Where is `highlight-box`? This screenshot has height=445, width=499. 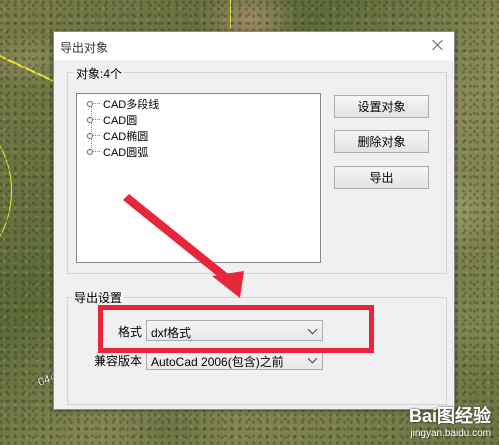
highlight-box is located at coordinates (236, 329).